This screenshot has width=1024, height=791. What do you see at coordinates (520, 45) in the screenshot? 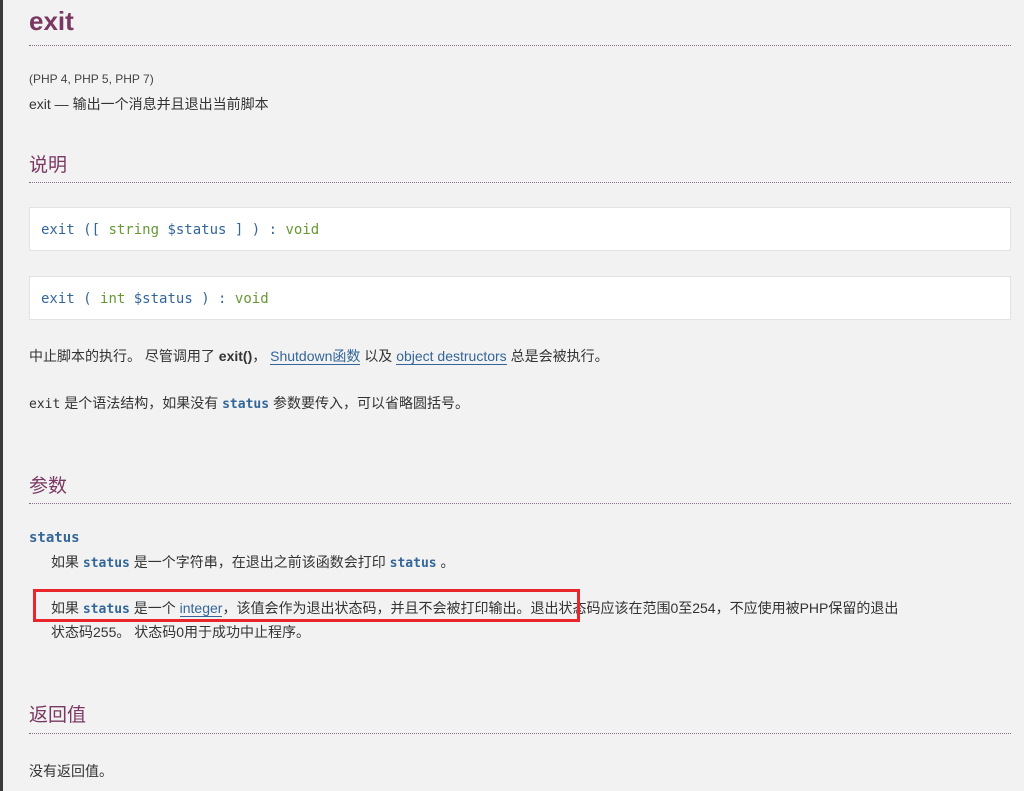
I see `title-divider` at bounding box center [520, 45].